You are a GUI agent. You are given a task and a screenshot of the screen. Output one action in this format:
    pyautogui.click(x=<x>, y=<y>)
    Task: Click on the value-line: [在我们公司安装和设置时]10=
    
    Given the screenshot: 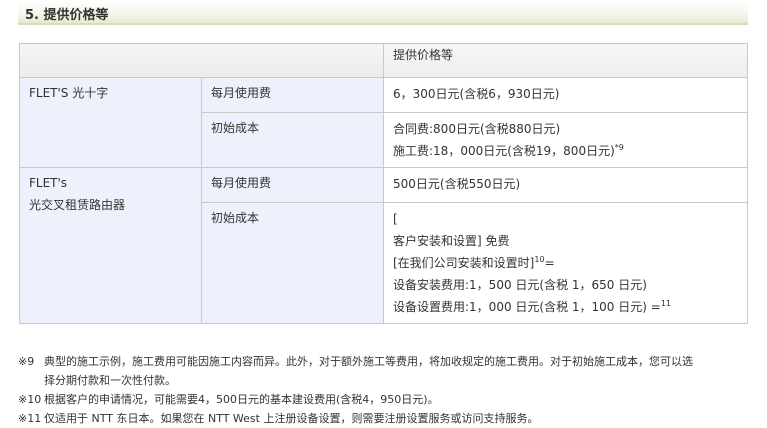 What is the action you would take?
    pyautogui.click(x=565, y=263)
    